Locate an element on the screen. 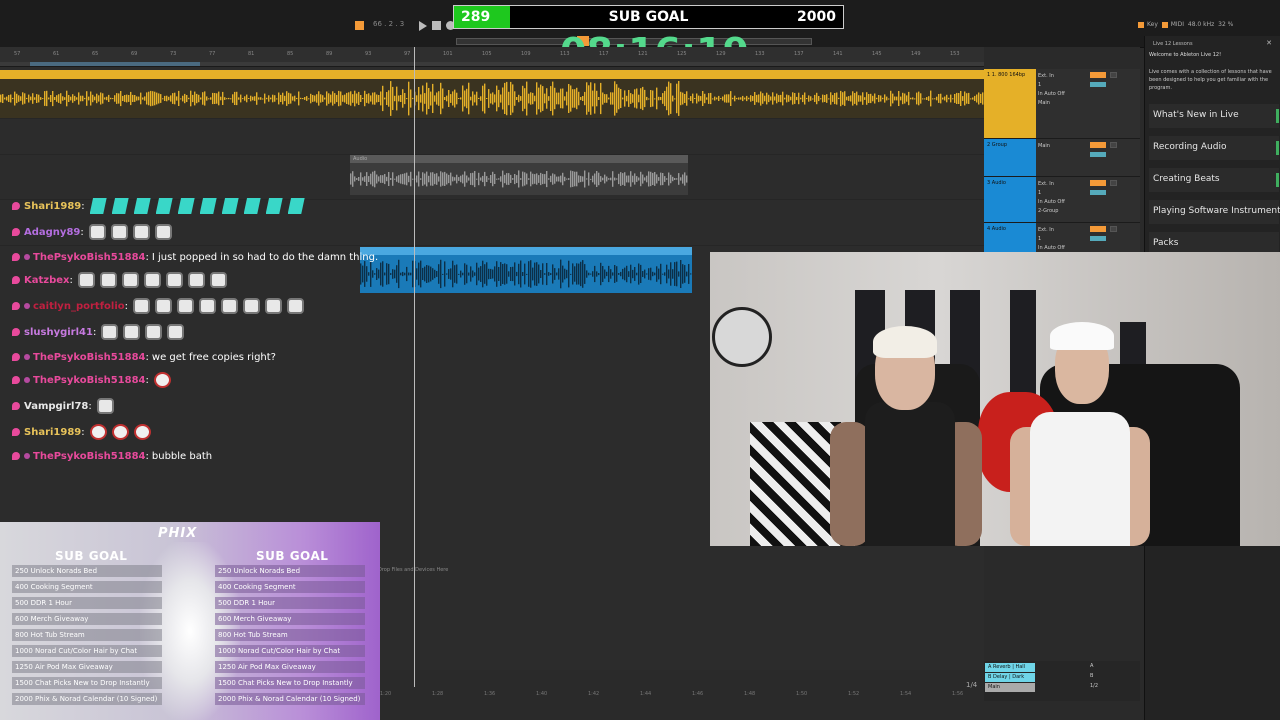 The width and height of the screenshot is (1280, 720). person-torso is located at coordinates (910, 474).